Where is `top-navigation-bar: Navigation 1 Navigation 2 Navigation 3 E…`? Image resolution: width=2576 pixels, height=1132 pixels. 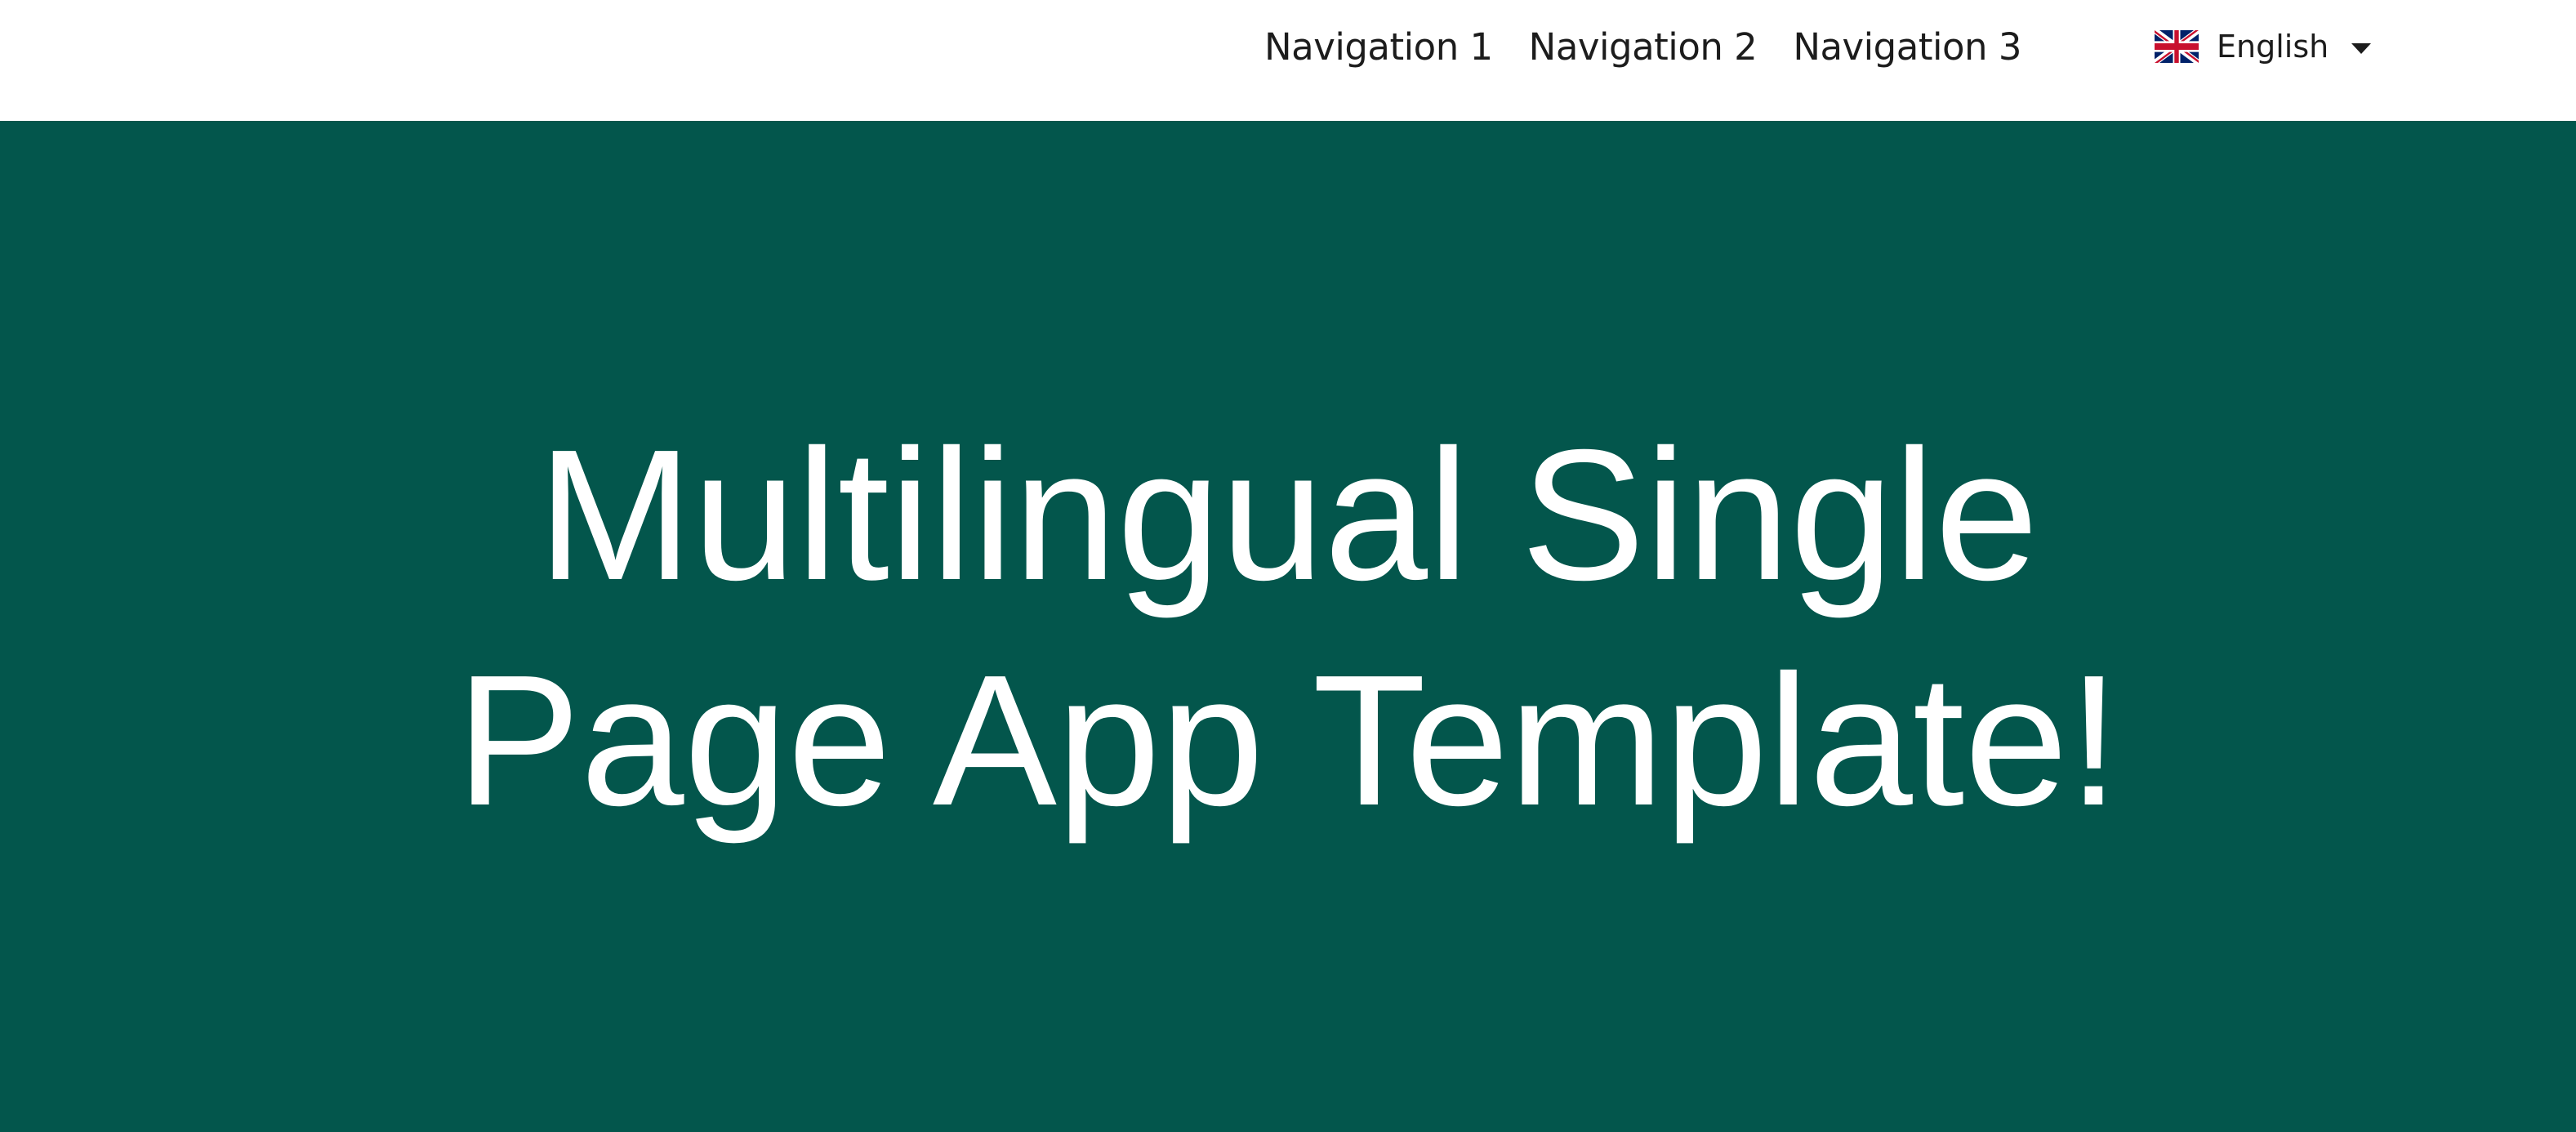 top-navigation-bar: Navigation 1 Navigation 2 Navigation 3 E… is located at coordinates (1288, 61).